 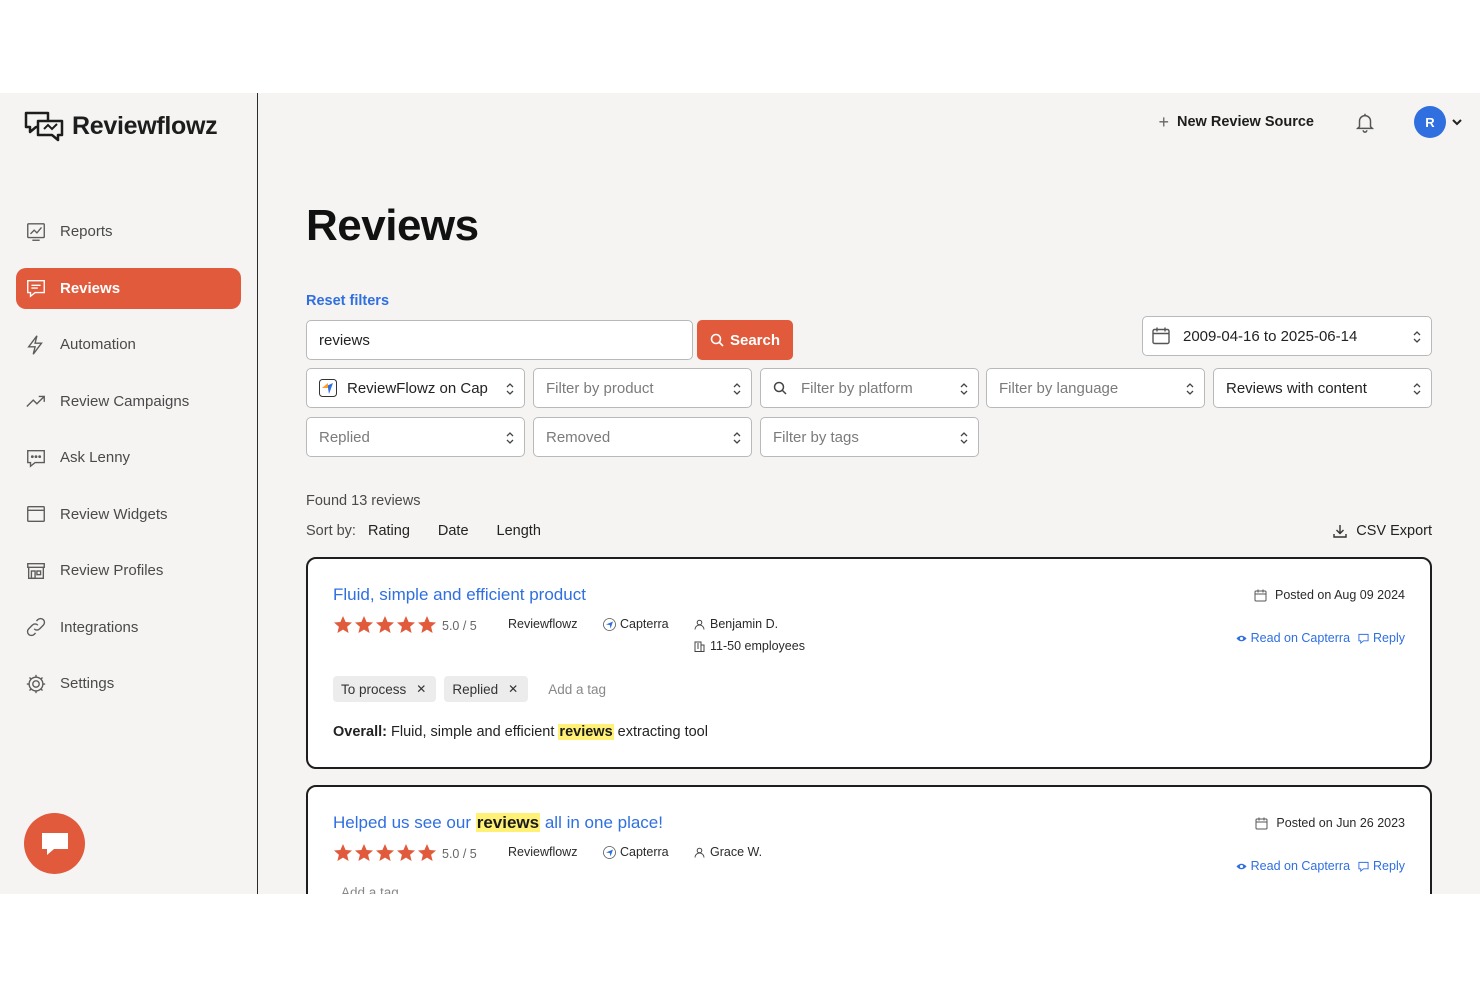 What do you see at coordinates (90, 288) in the screenshot?
I see `sidebar-item-label: Reviews` at bounding box center [90, 288].